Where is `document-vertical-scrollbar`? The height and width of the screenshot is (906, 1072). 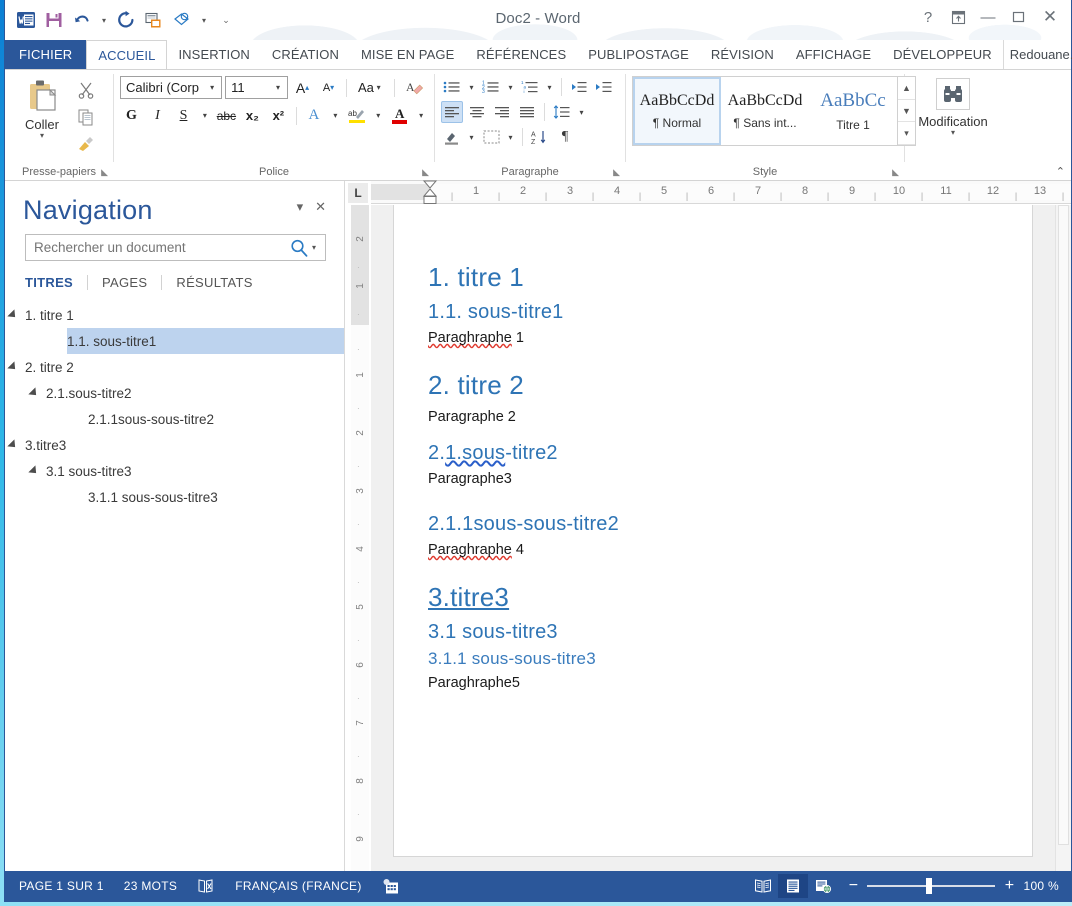 document-vertical-scrollbar is located at coordinates (1063, 538).